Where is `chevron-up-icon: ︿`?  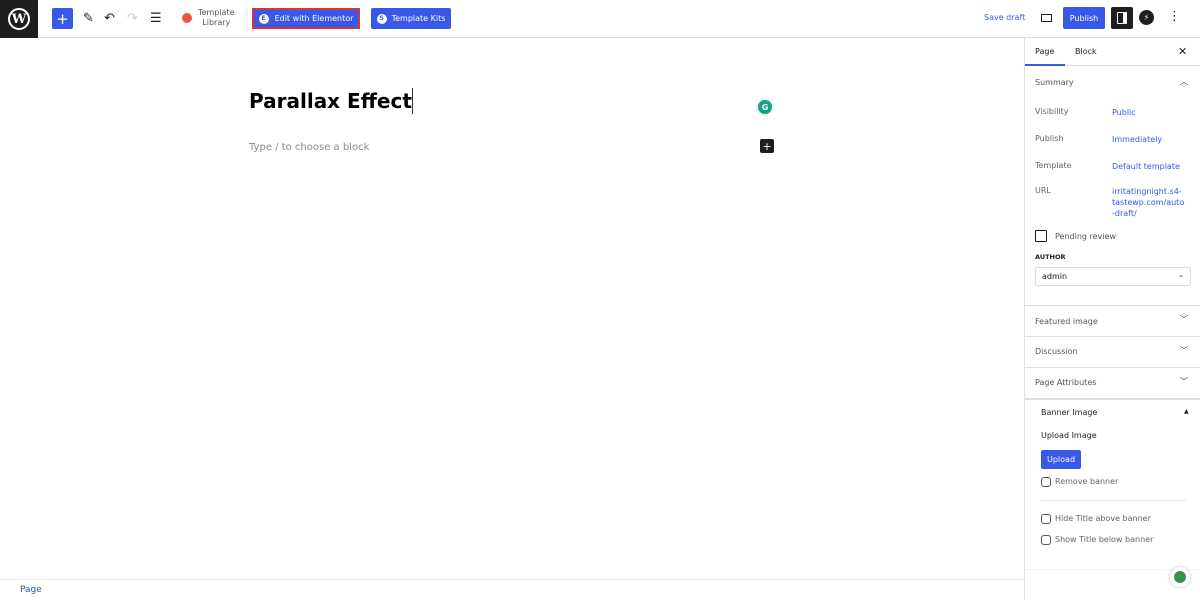
chevron-up-icon: ︿ is located at coordinates (1184, 81).